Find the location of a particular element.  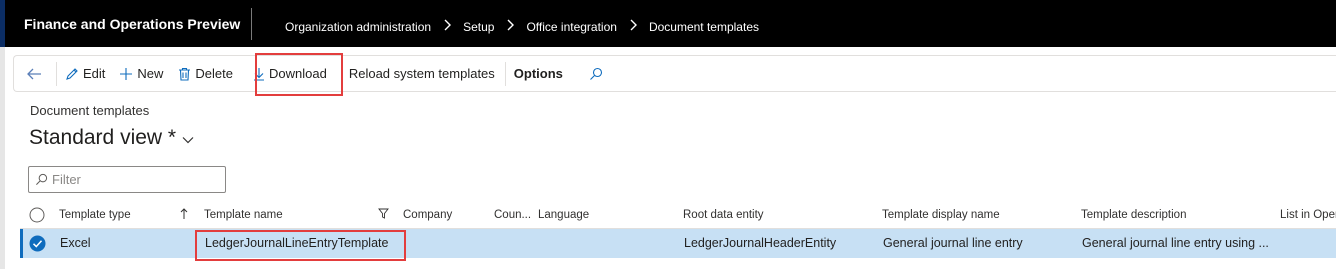

action-search-button is located at coordinates (598, 74).